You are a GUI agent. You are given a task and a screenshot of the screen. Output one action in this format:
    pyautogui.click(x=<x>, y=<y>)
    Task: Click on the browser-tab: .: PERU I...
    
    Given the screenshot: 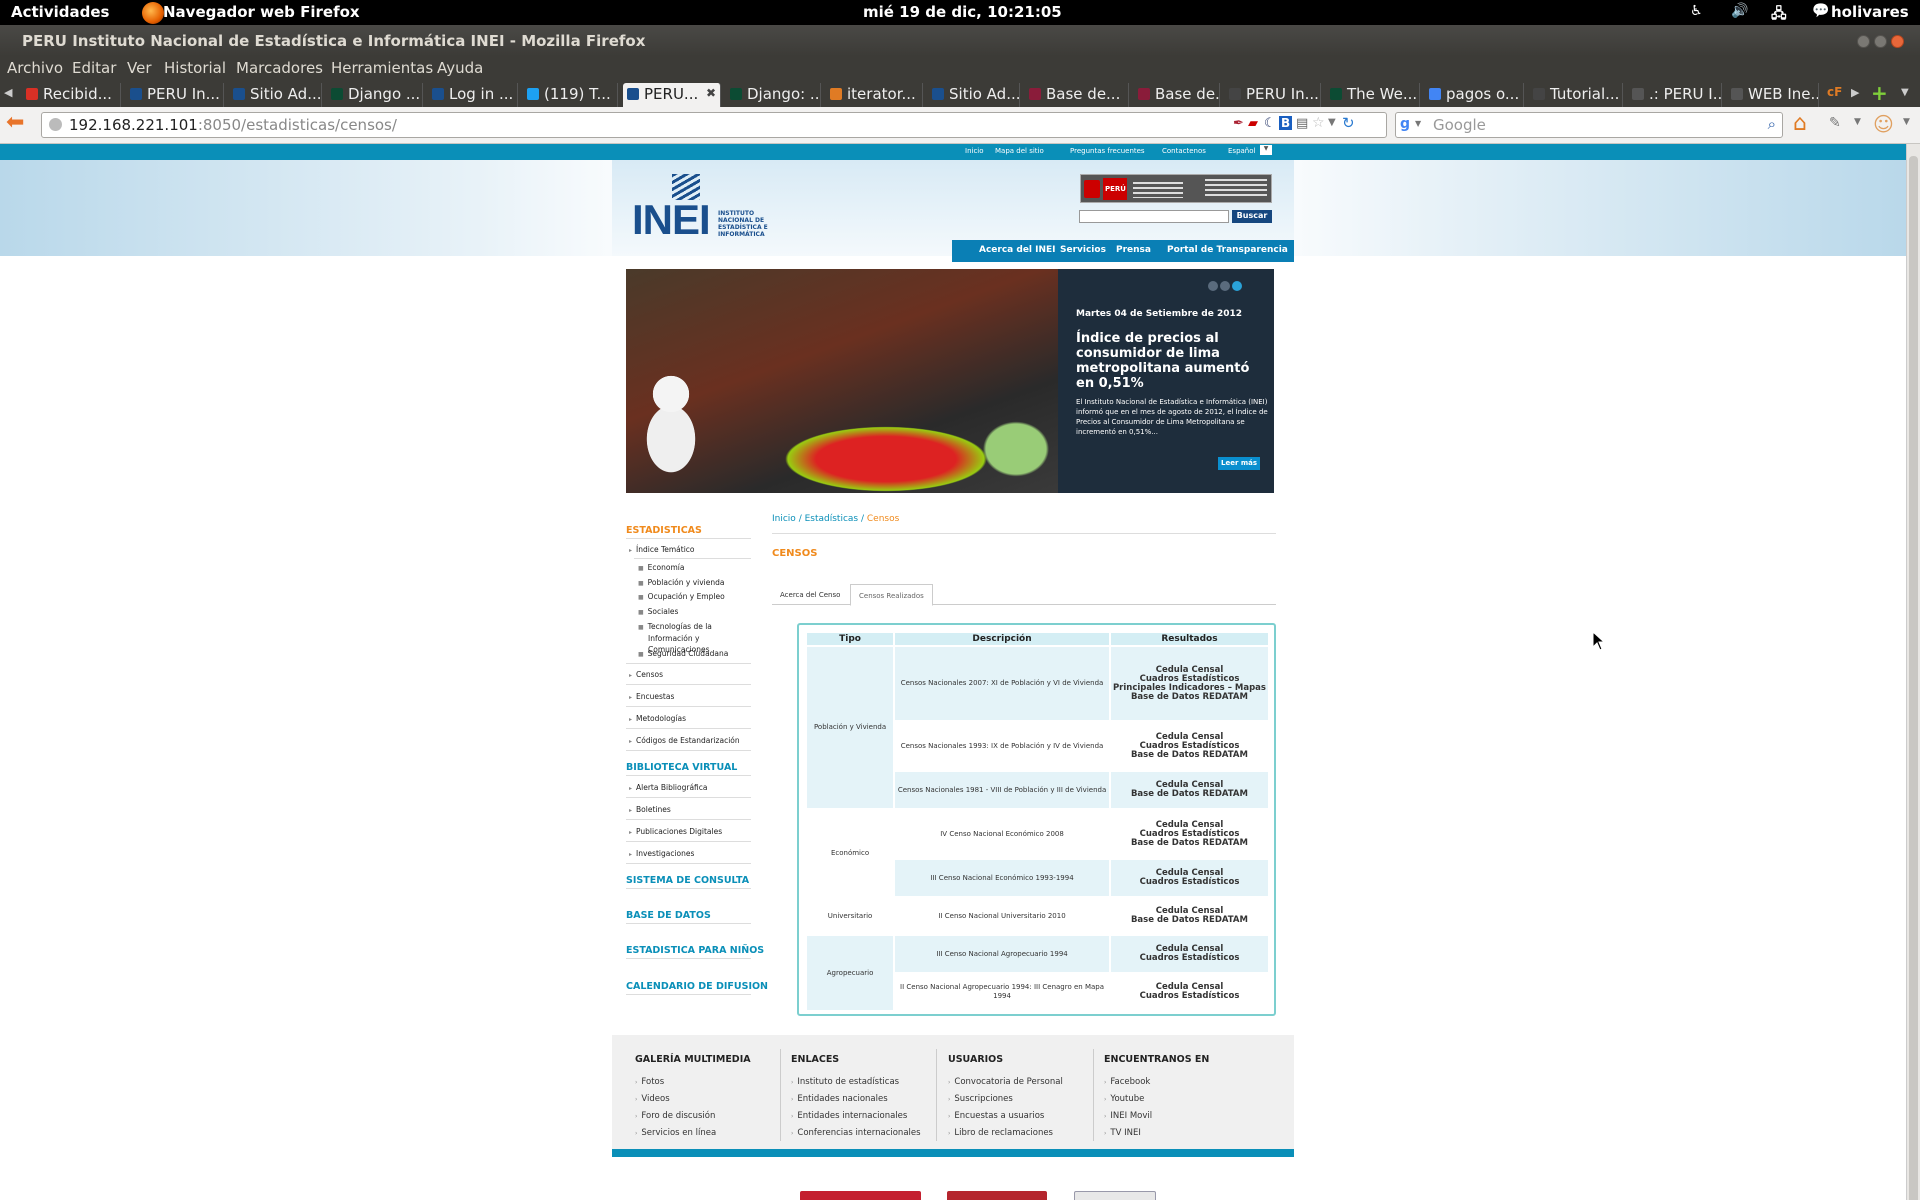 What is the action you would take?
    pyautogui.click(x=1675, y=95)
    